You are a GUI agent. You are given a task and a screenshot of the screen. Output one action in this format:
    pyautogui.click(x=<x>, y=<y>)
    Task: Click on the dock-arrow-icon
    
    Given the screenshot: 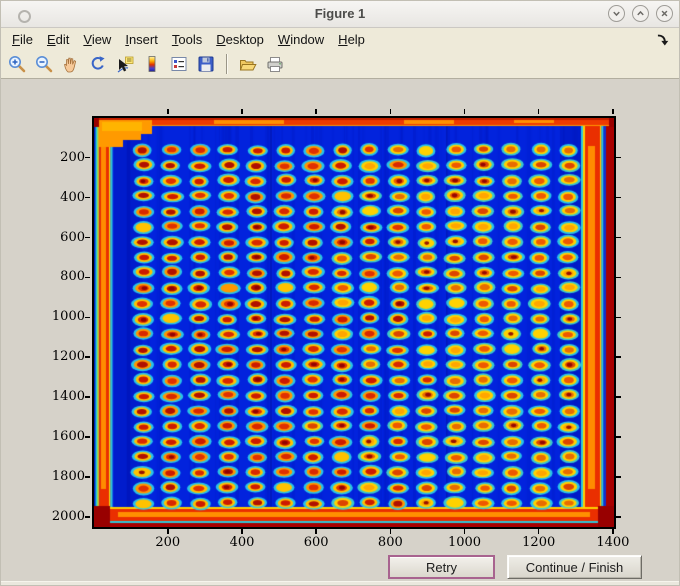 What is the action you would take?
    pyautogui.click(x=663, y=40)
    